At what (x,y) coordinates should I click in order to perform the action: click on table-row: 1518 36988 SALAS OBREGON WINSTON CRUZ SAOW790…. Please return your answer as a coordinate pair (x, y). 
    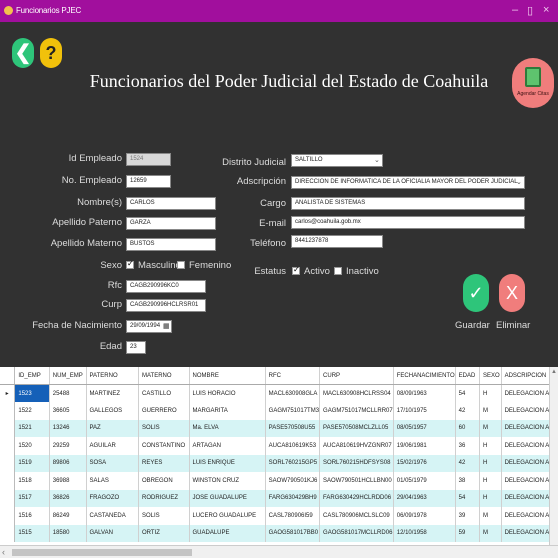
    Looking at the image, I should click on (279, 481).